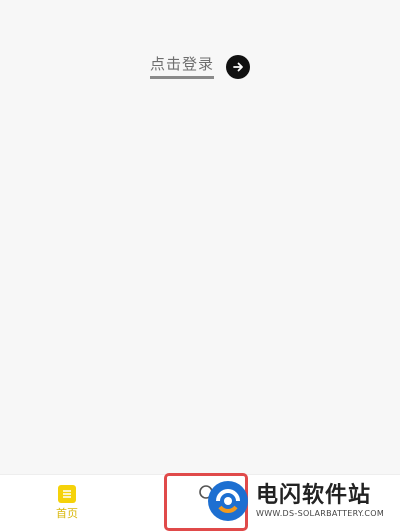 The width and height of the screenshot is (400, 532). I want to click on login-link: 点击登录, so click(182, 67).